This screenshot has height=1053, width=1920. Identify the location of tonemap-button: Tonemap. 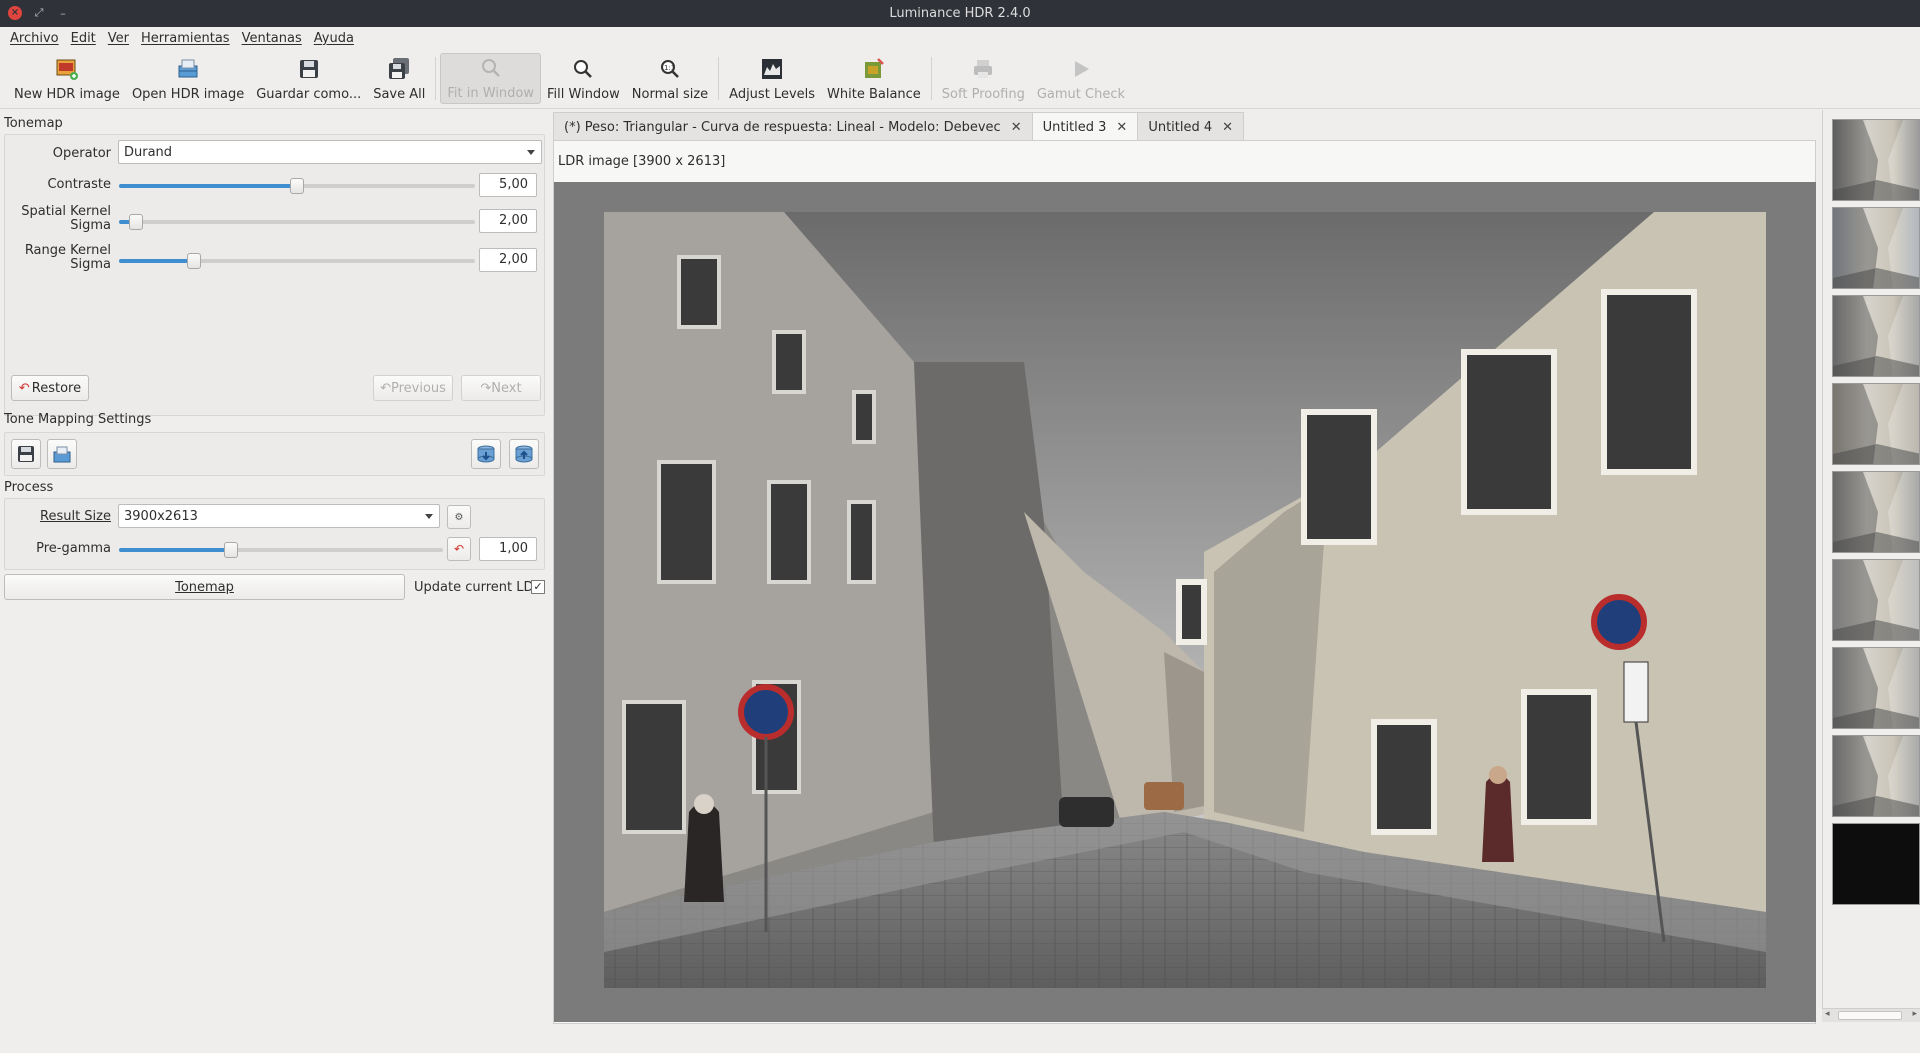
(204, 587).